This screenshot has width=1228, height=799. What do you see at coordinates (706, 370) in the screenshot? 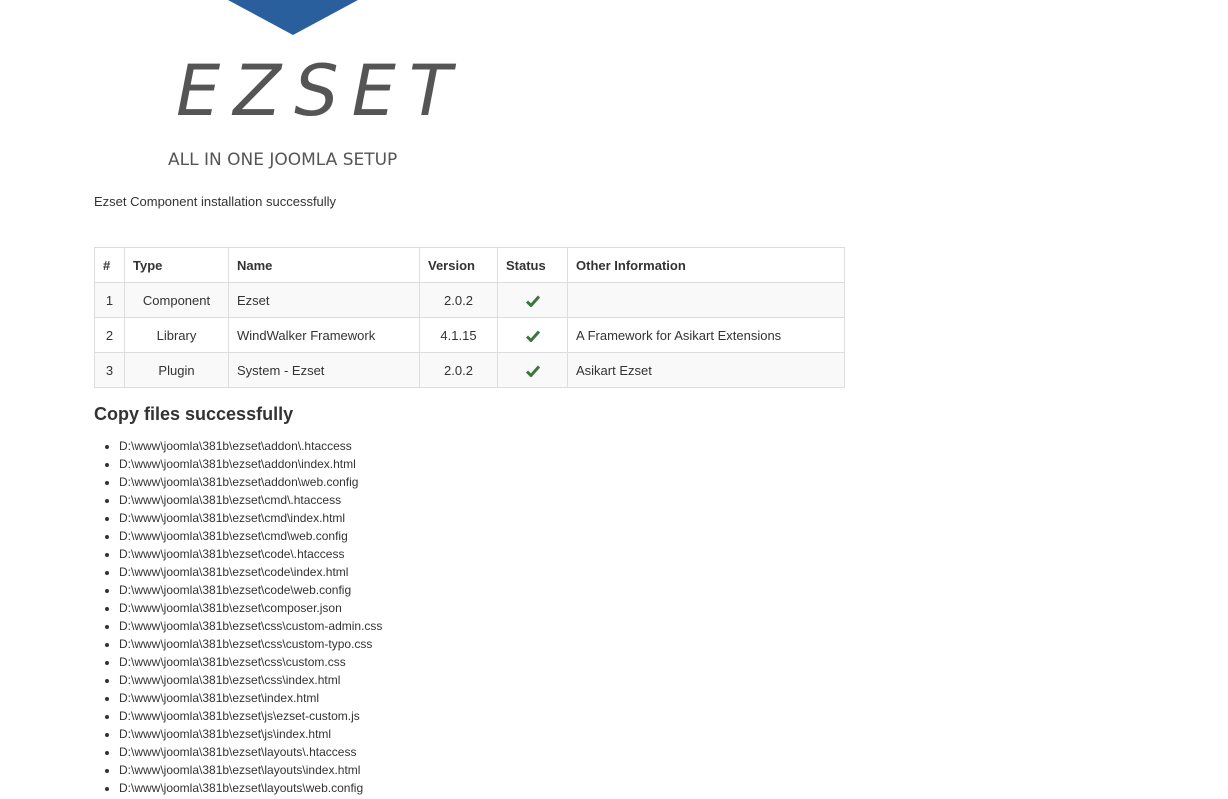
I see `row-other-information: Asikart Ezset` at bounding box center [706, 370].